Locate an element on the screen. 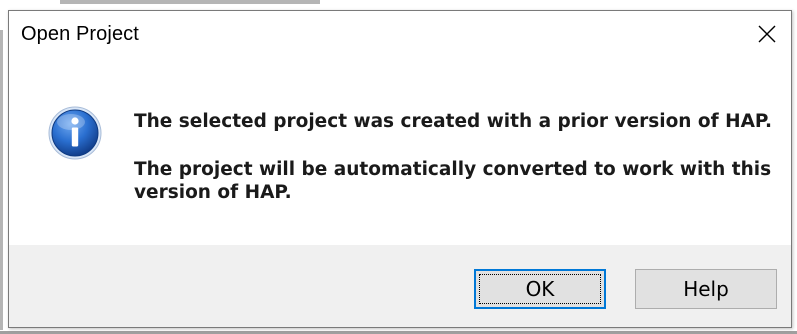  help-button-label: Help is located at coordinates (706, 289).